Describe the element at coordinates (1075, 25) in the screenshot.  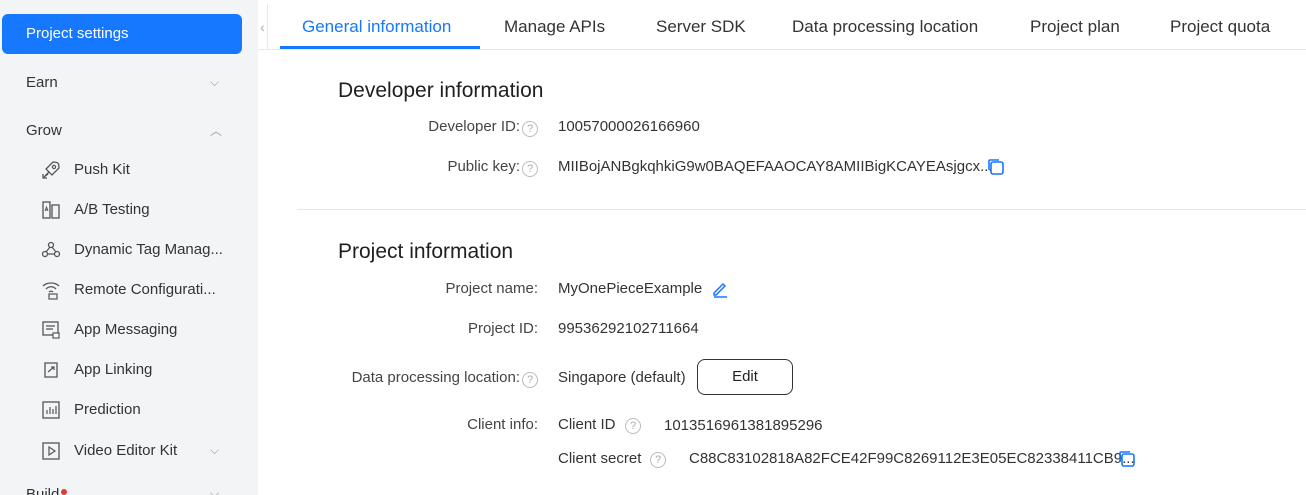
I see `tab-project-plan: Project plan` at that location.